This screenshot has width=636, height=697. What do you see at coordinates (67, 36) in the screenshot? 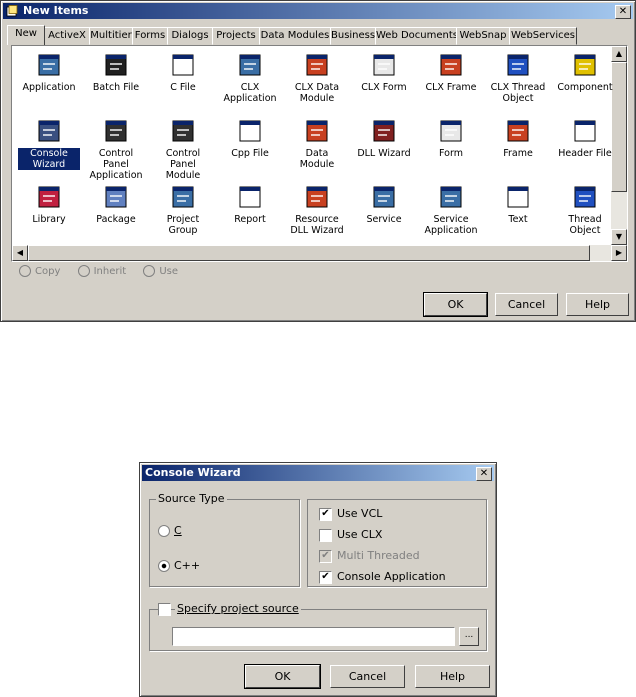
I see `tab-activex: ActiveX` at bounding box center [67, 36].